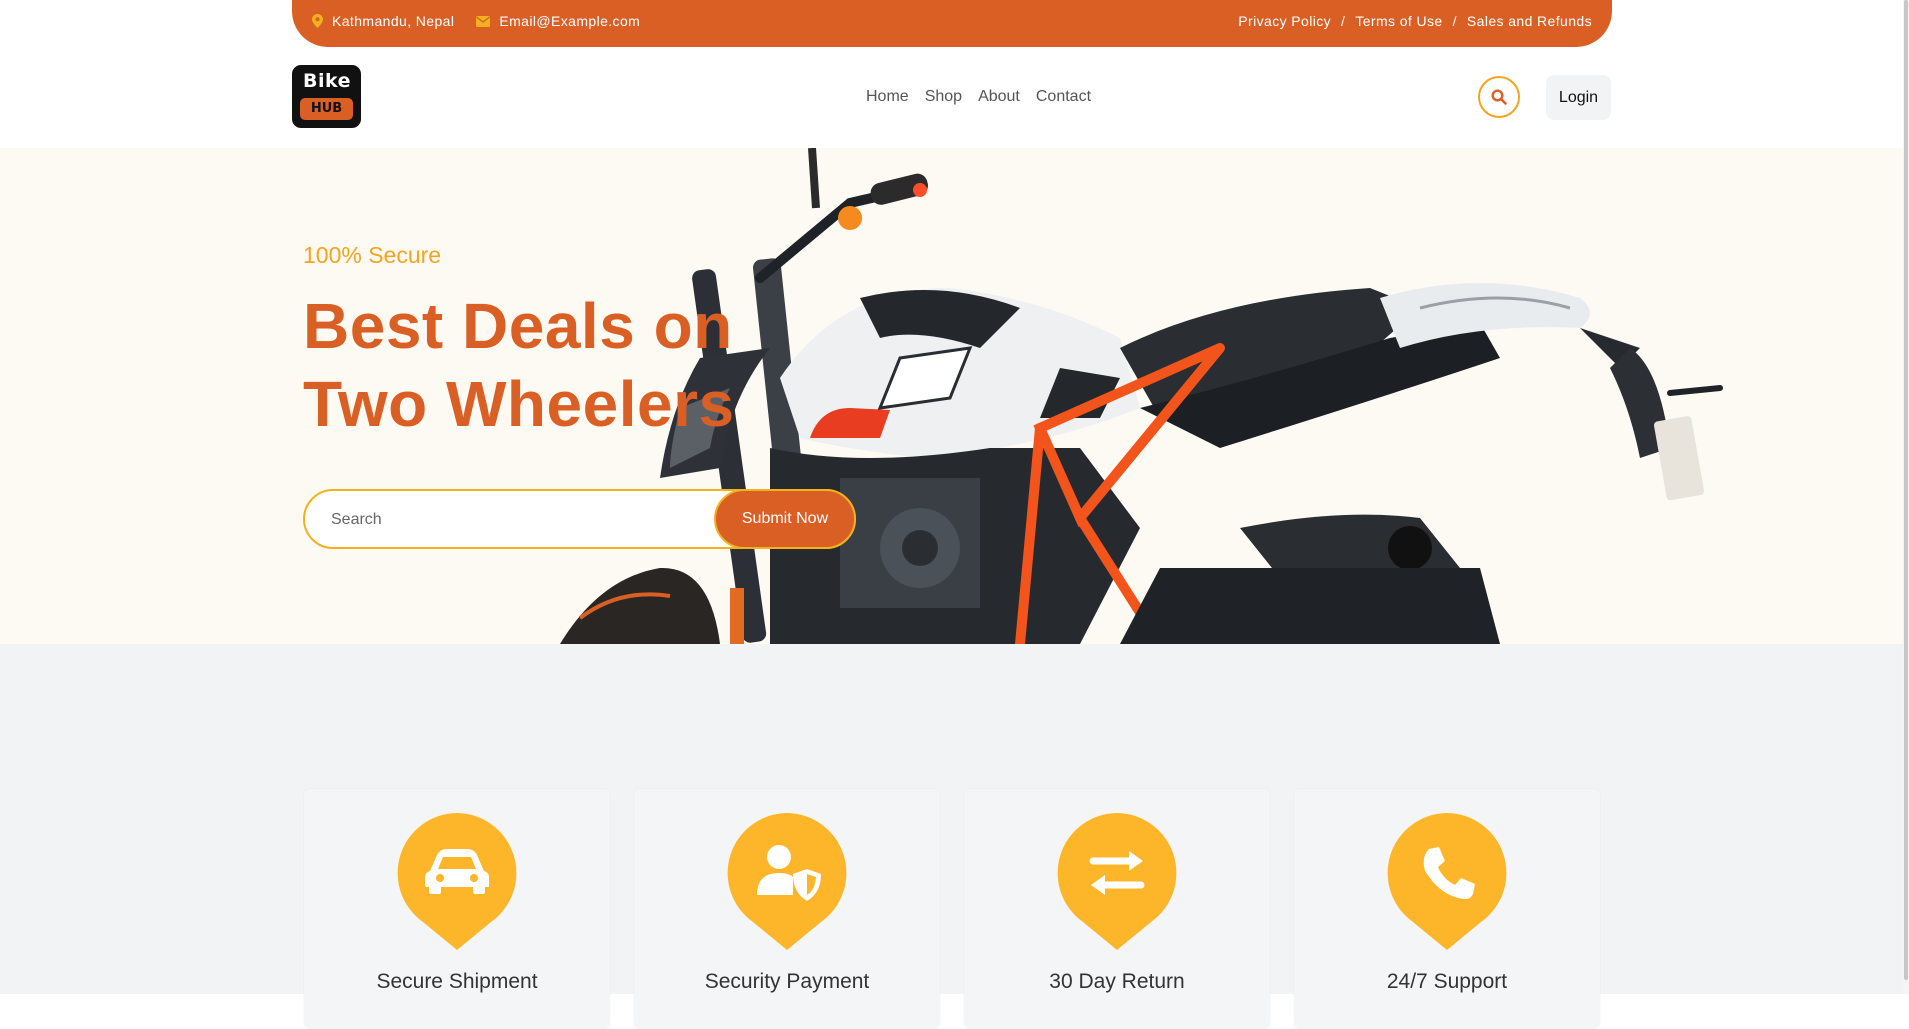  What do you see at coordinates (457, 881) in the screenshot?
I see `car-icon` at bounding box center [457, 881].